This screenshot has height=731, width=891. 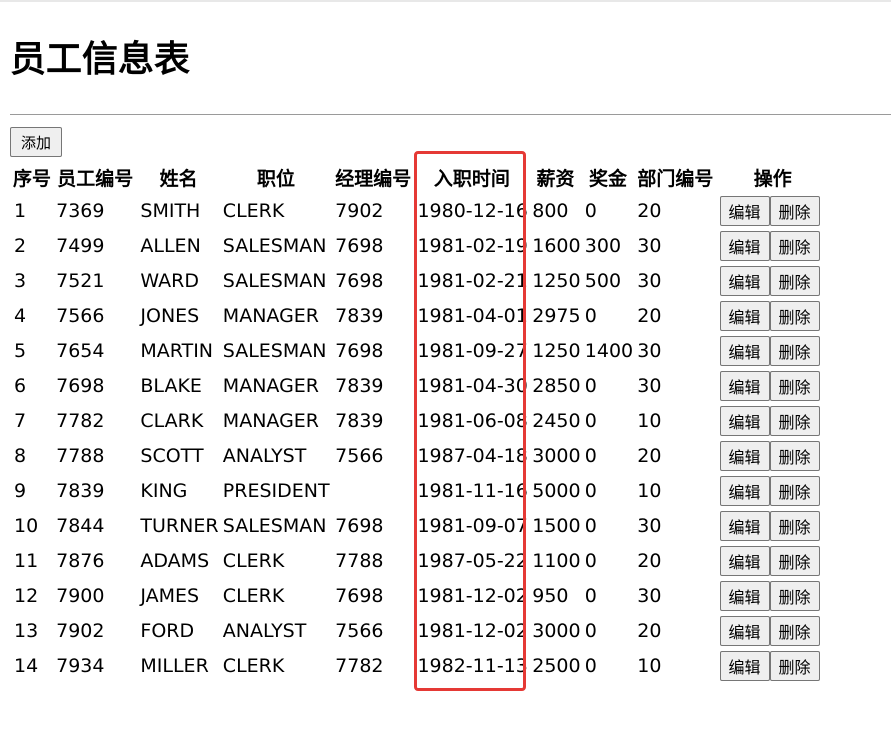 I want to click on cell-salary: 1600, so click(x=556, y=245).